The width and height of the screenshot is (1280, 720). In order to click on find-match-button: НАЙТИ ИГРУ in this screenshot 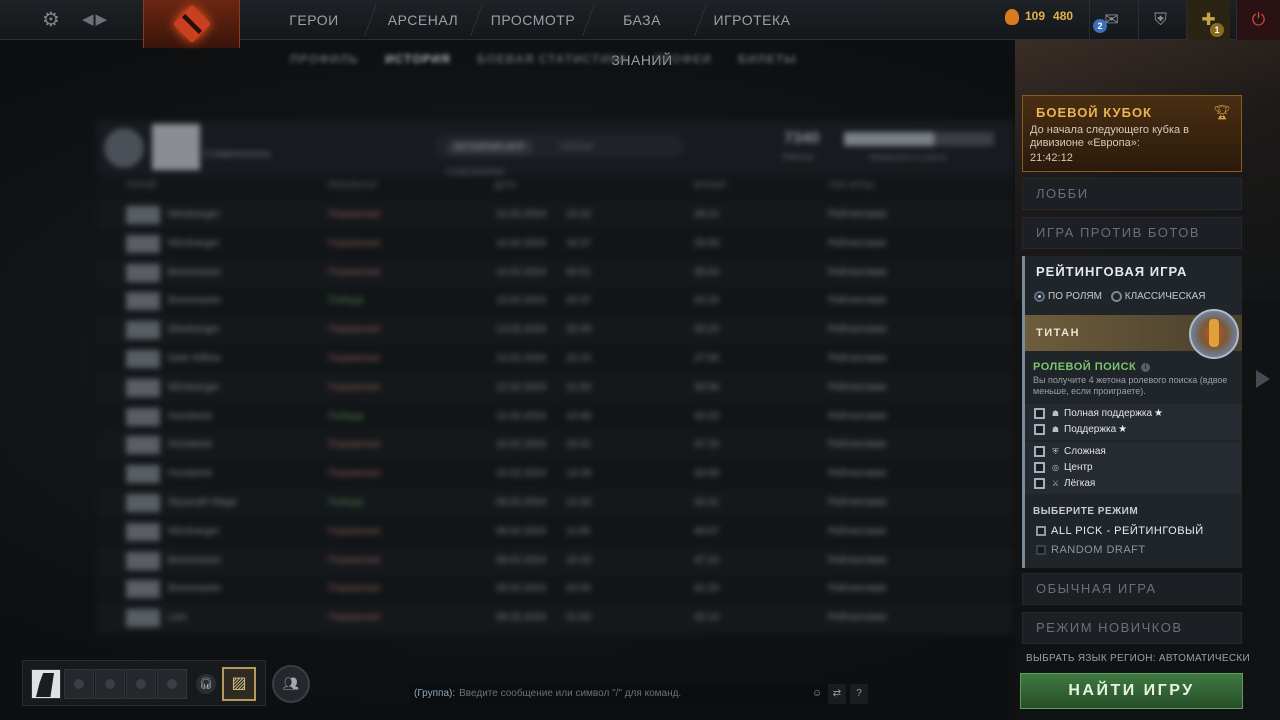, I will do `click(1131, 691)`.